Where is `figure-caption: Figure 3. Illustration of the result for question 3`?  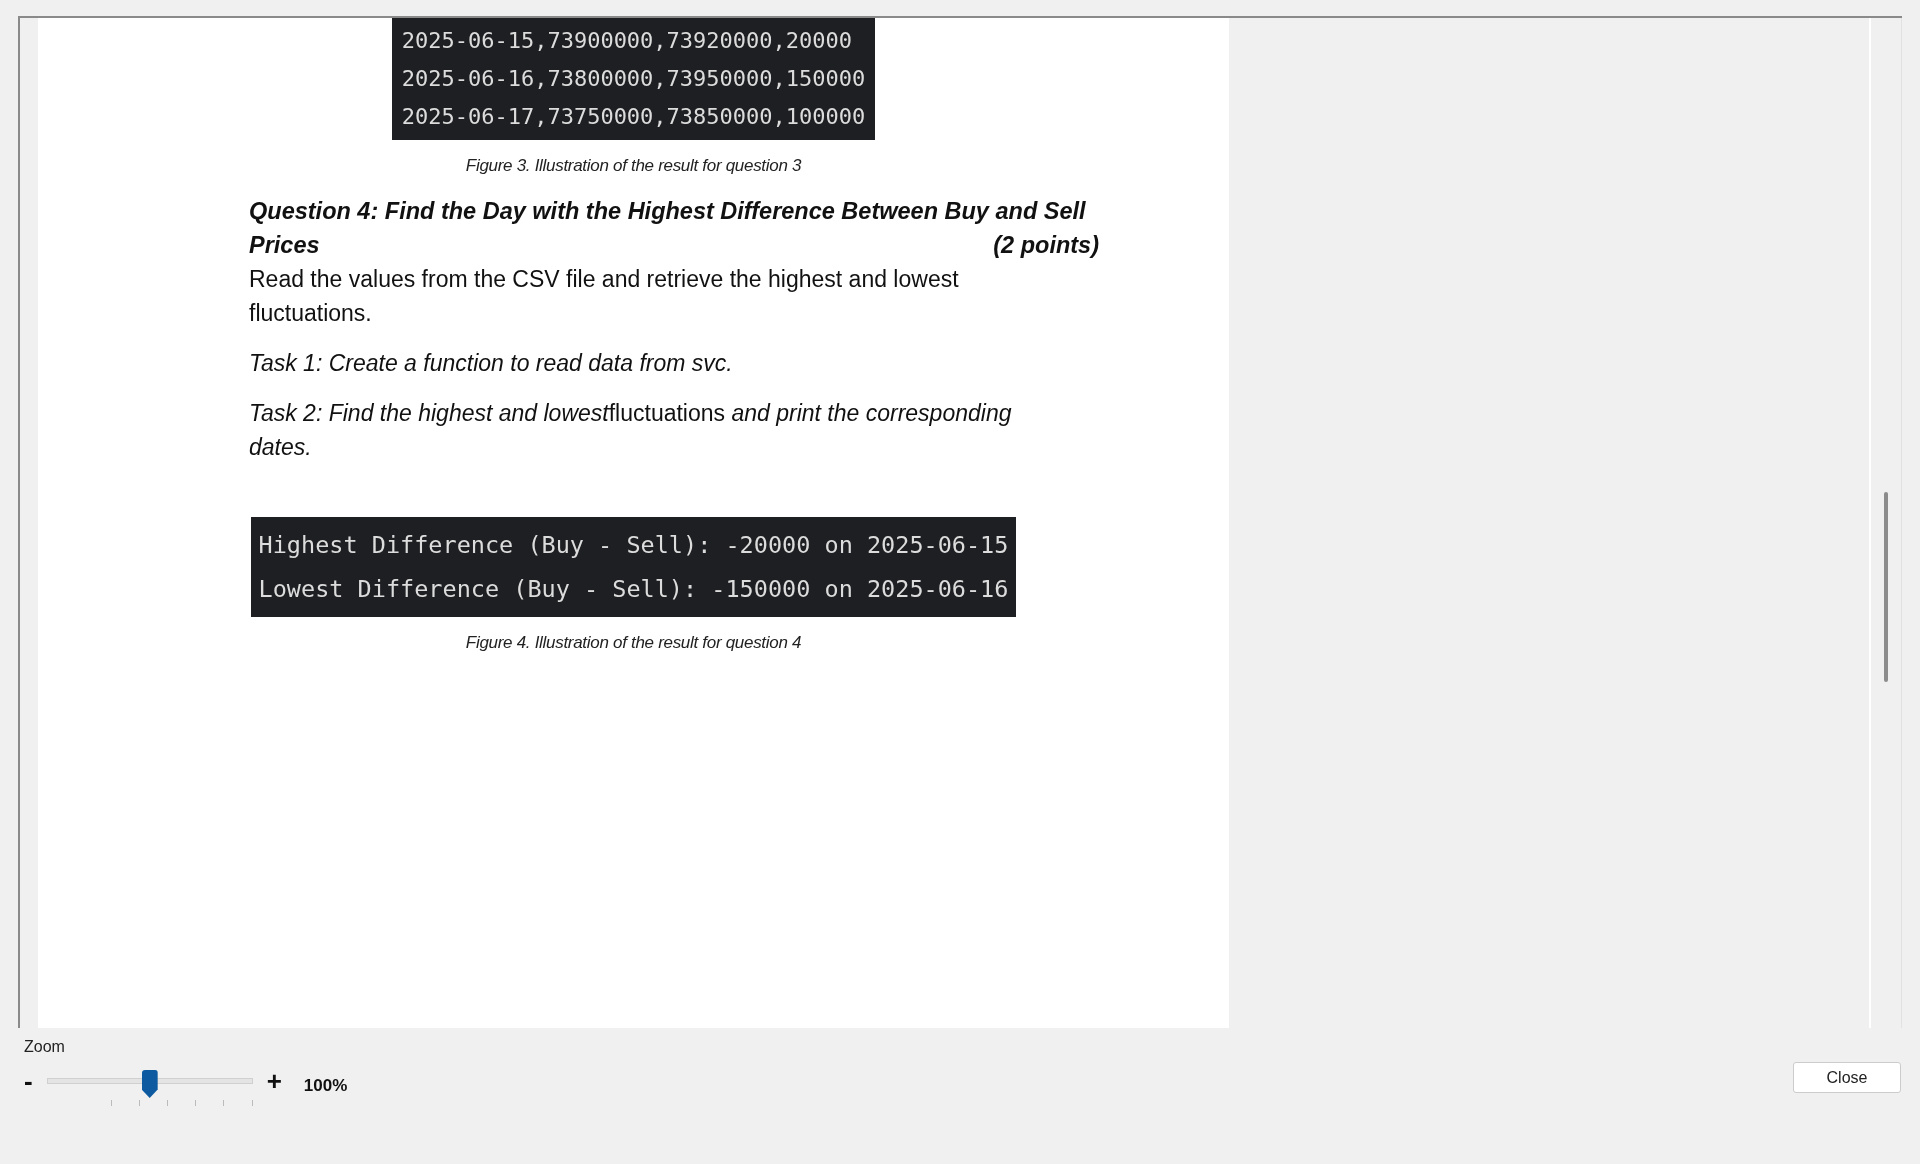
figure-caption: Figure 3. Illustration of the result for question 3 is located at coordinates (633, 166).